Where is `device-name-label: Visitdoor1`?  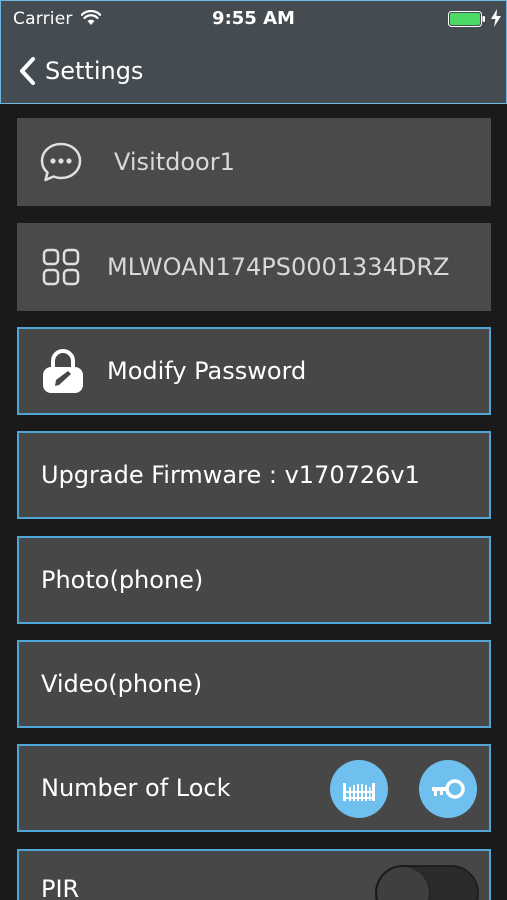 device-name-label: Visitdoor1 is located at coordinates (174, 162).